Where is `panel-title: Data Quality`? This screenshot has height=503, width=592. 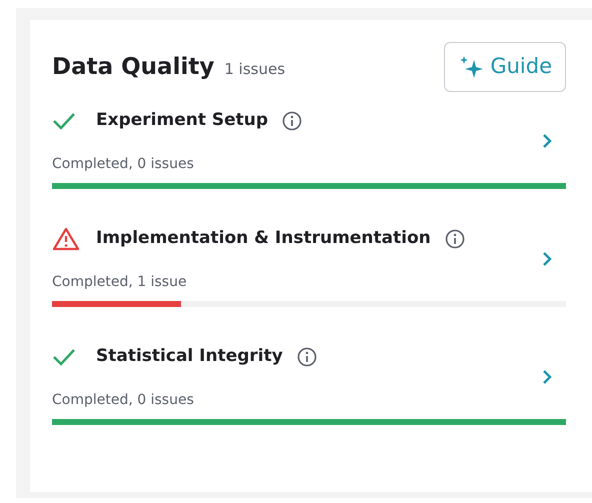 panel-title: Data Quality is located at coordinates (133, 67).